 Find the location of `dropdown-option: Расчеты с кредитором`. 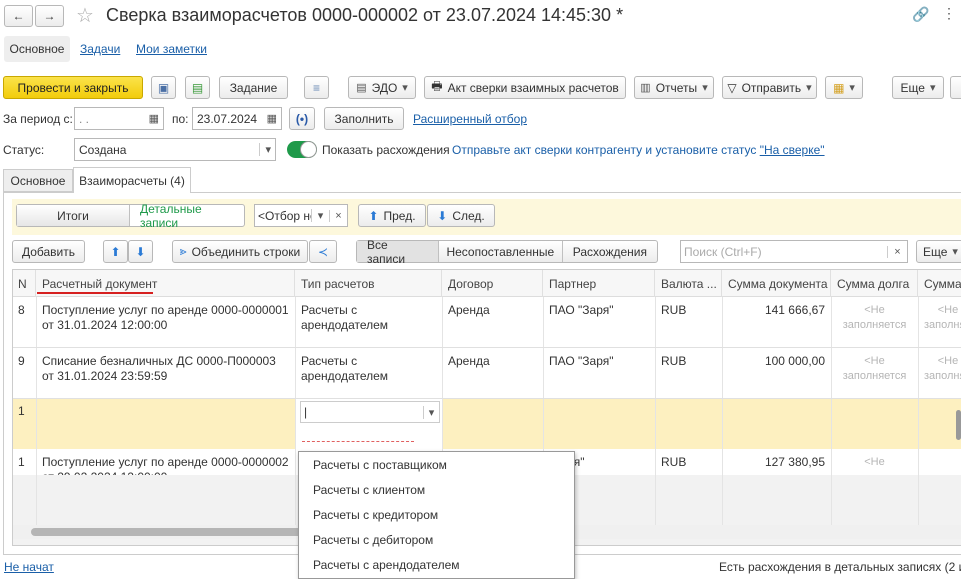

dropdown-option: Расчеты с кредитором is located at coordinates (436, 514).